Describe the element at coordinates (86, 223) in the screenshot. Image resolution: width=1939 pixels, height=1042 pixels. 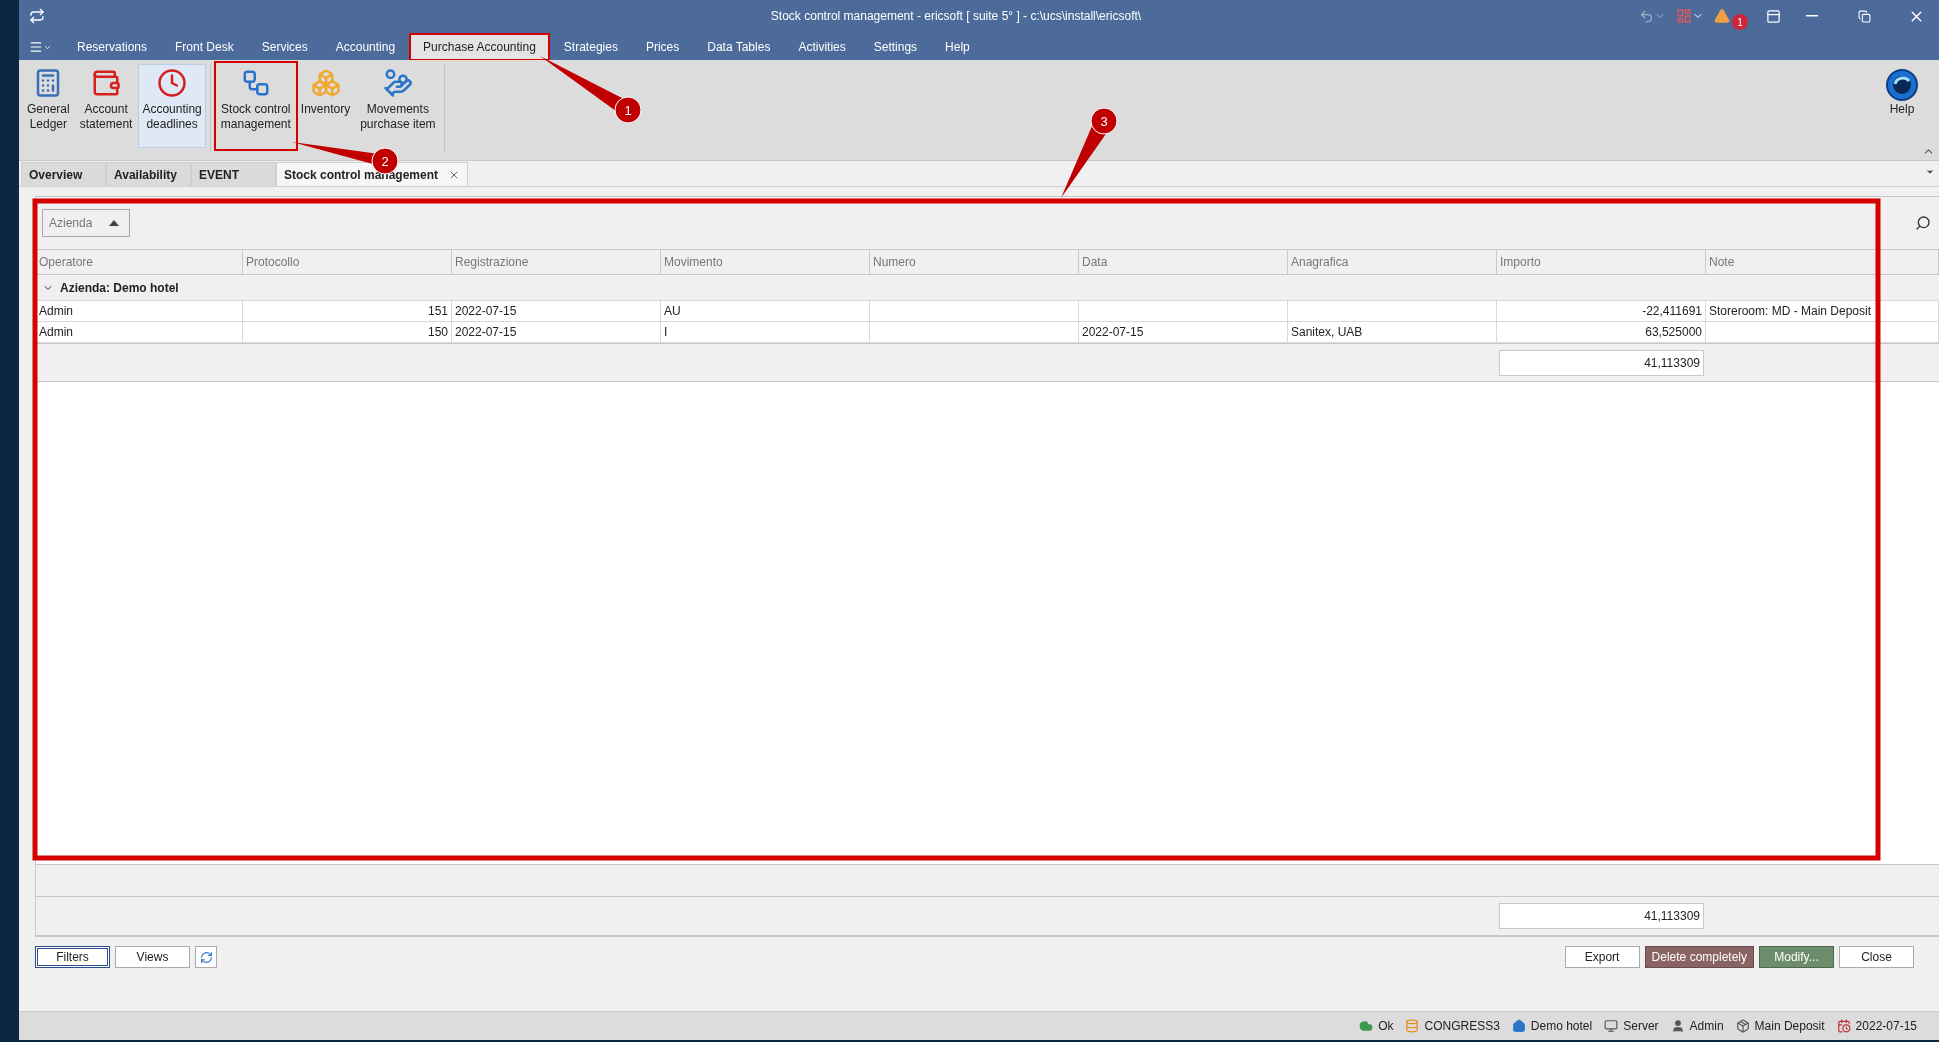
I see `group-by-chip: Azienda` at that location.